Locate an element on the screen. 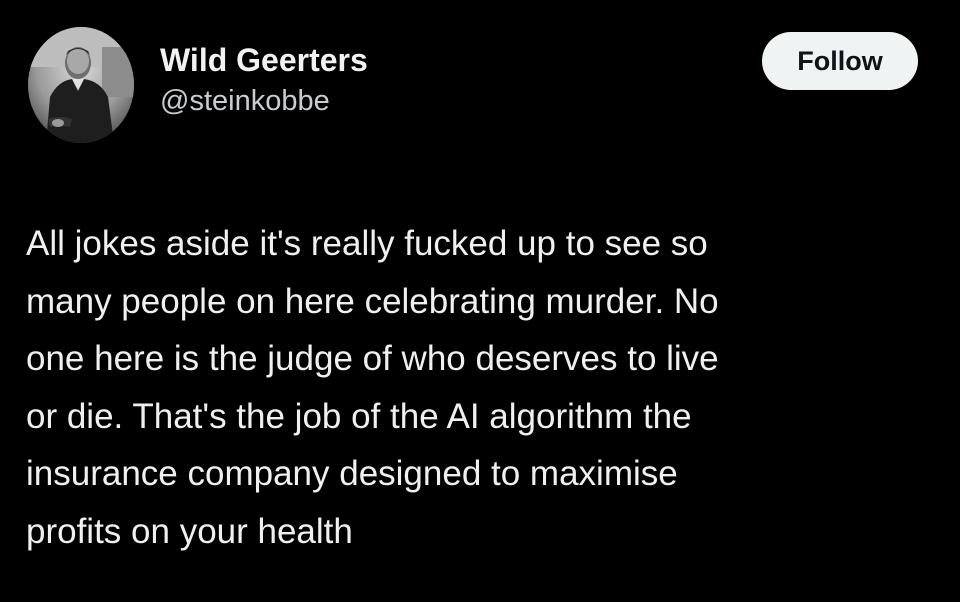  avatar is located at coordinates (81, 85).